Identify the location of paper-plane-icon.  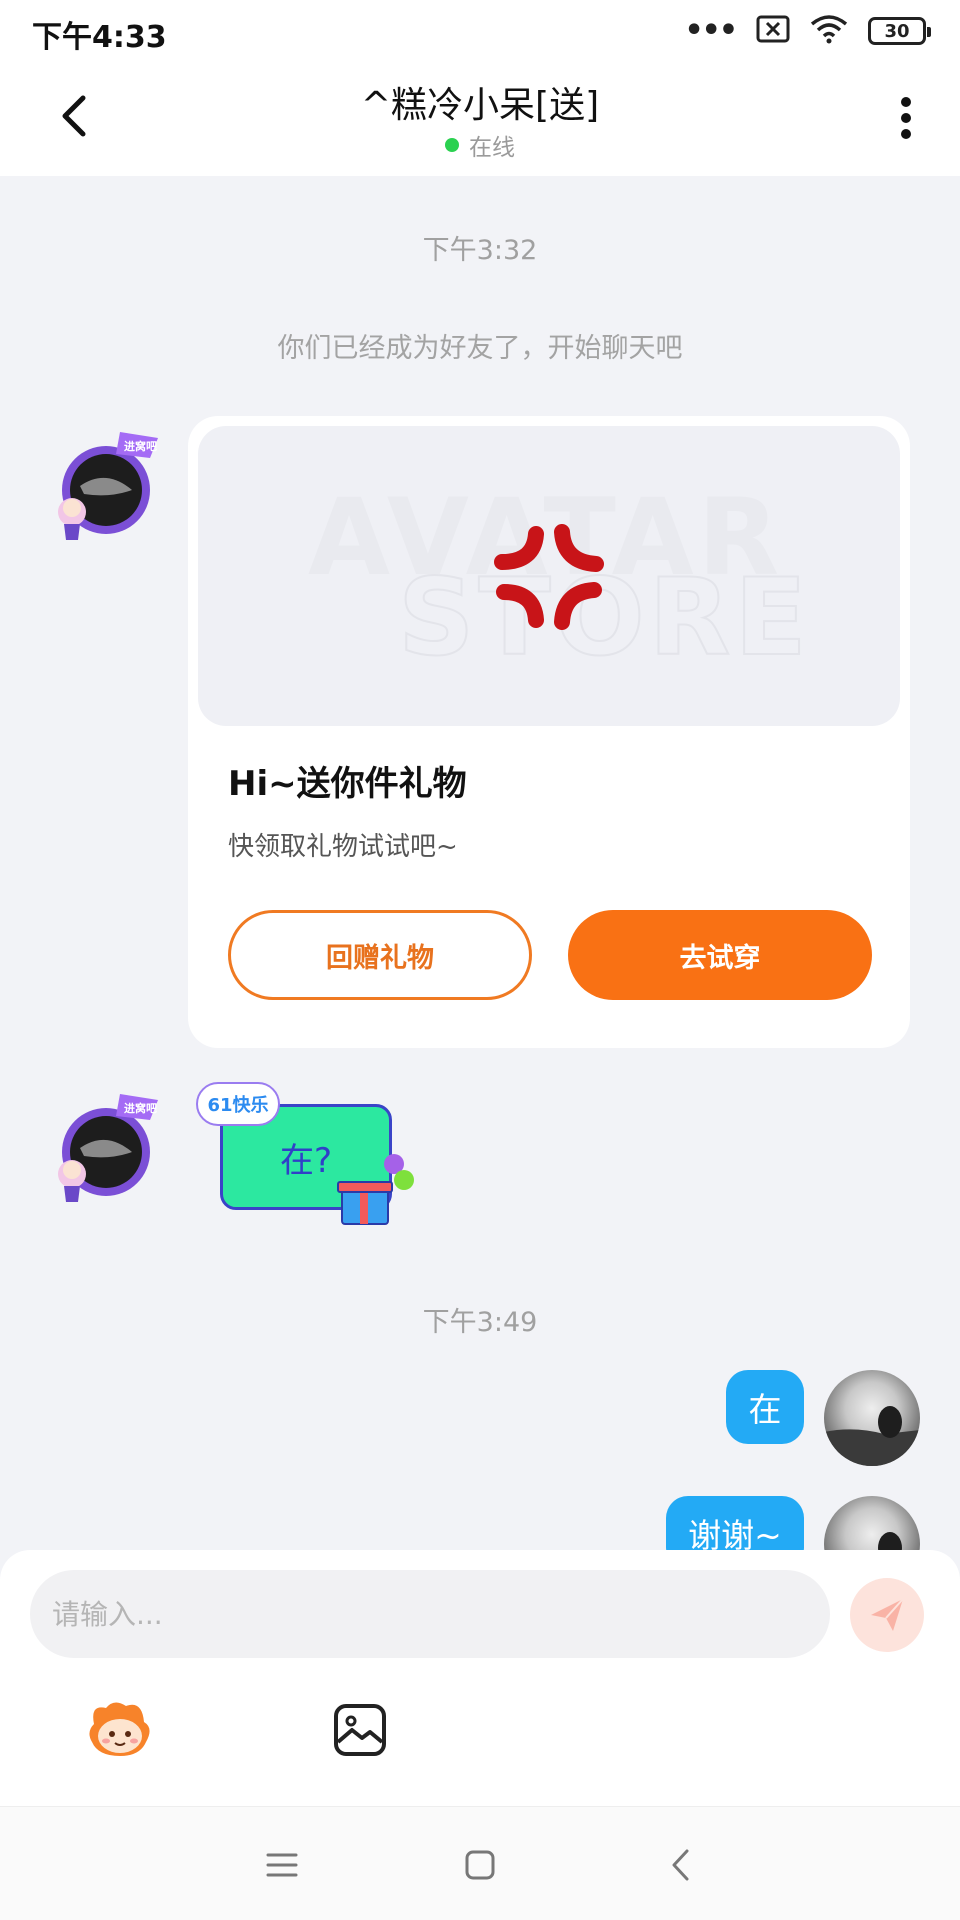
(887, 1614).